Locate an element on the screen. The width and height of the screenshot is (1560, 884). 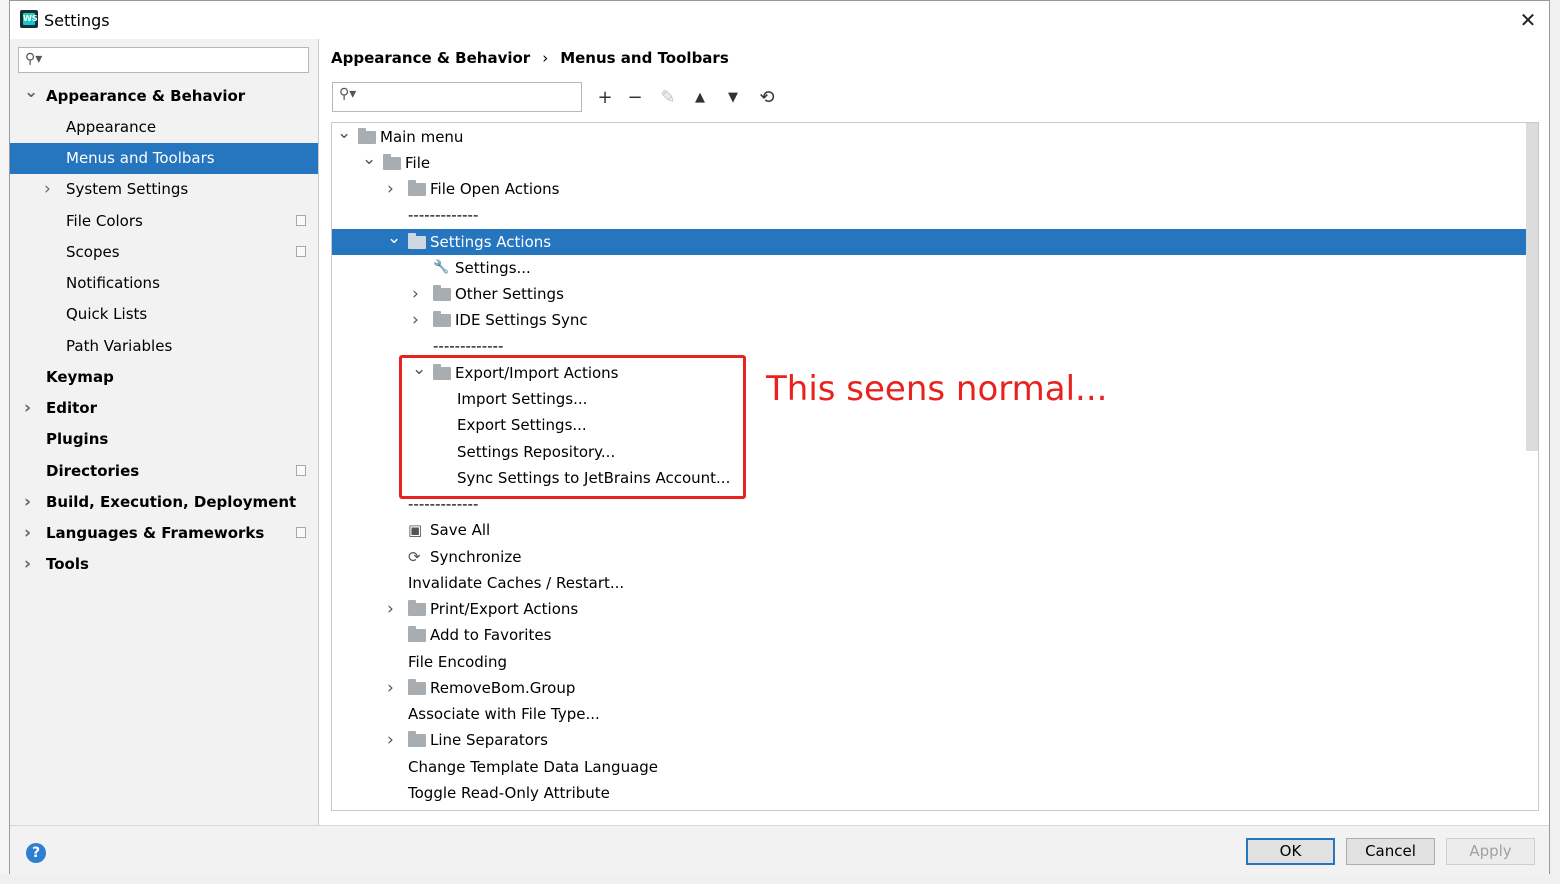
tree-row: Toggle Read-Only Attribute is located at coordinates (935, 793).